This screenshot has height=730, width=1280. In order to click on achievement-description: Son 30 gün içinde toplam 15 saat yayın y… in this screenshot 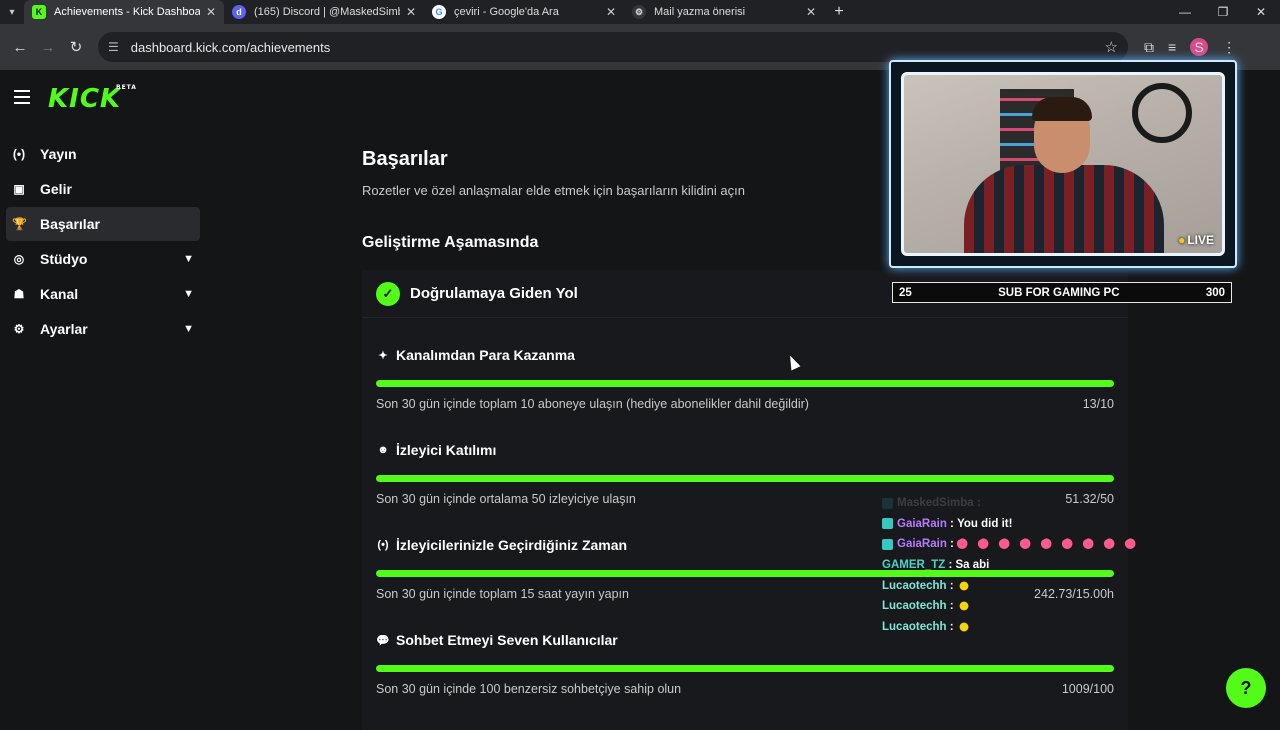, I will do `click(502, 594)`.